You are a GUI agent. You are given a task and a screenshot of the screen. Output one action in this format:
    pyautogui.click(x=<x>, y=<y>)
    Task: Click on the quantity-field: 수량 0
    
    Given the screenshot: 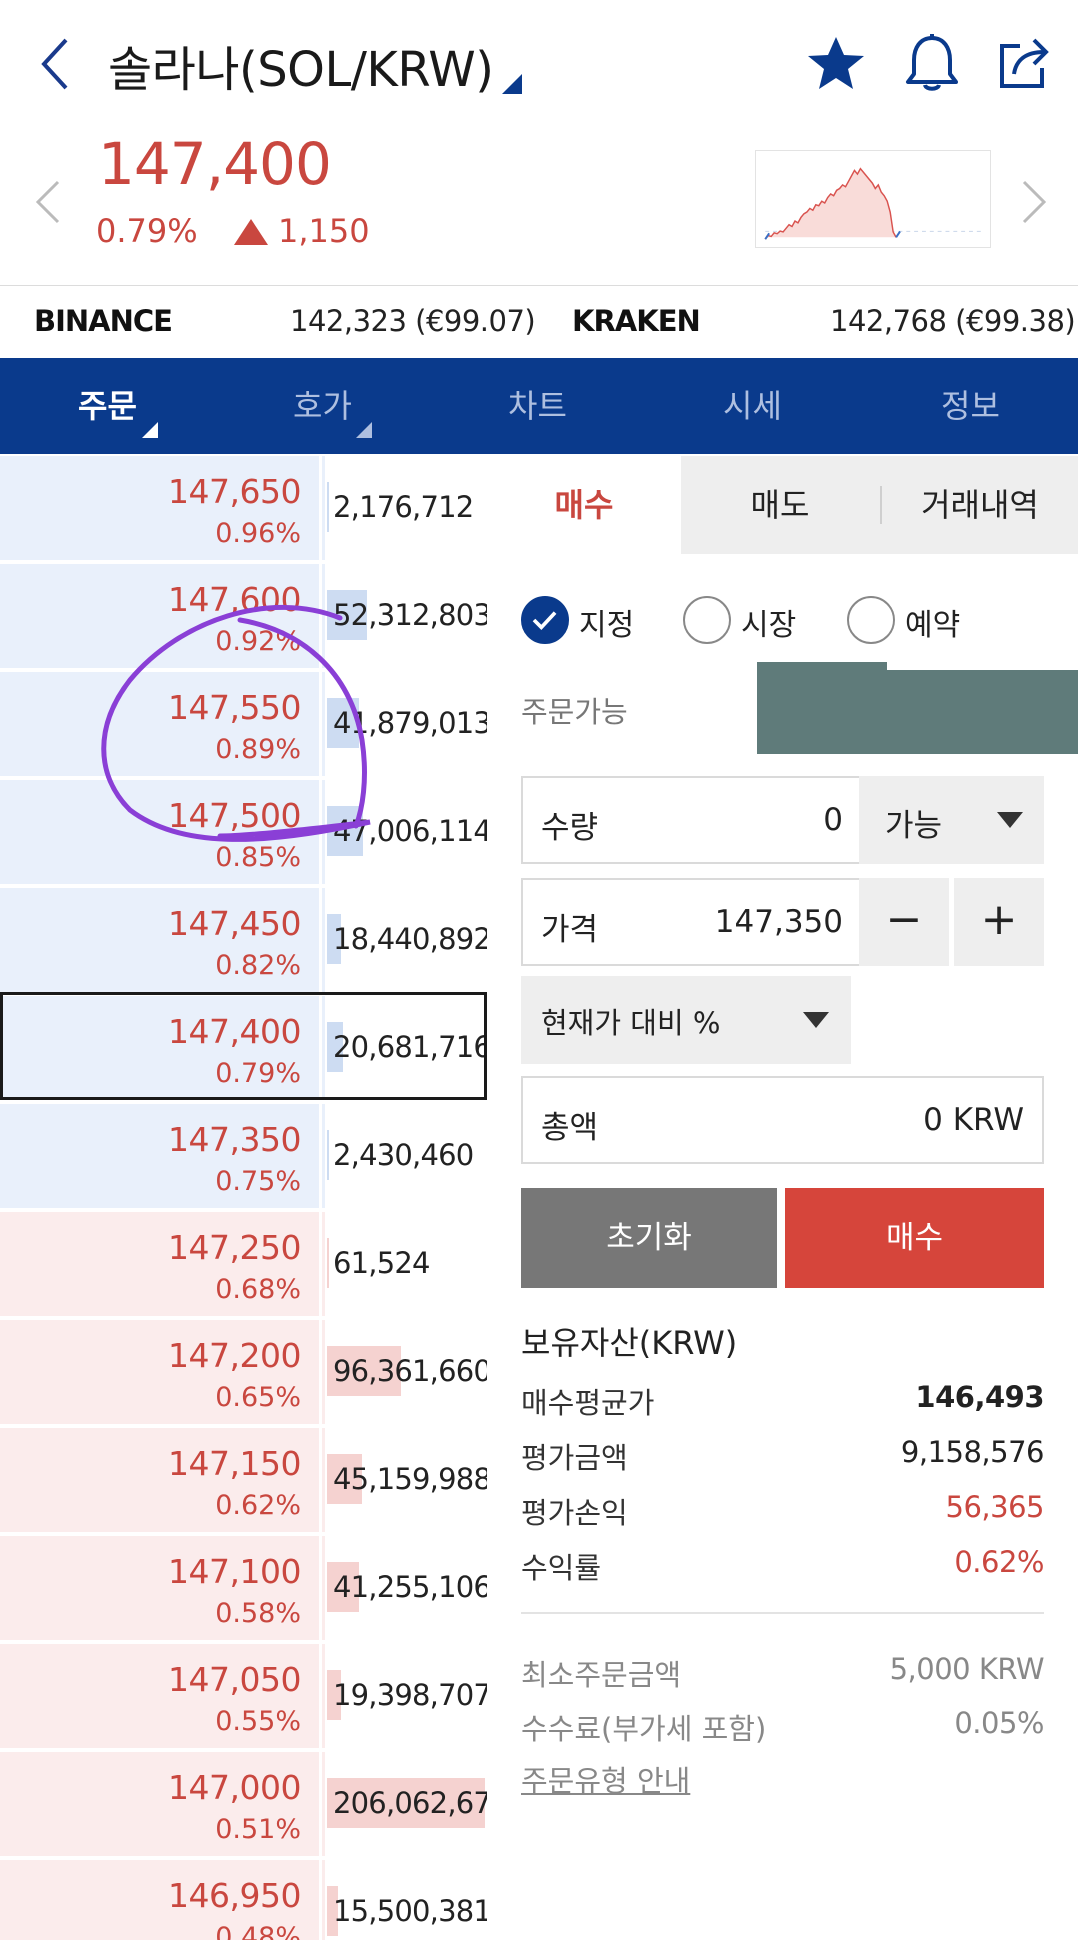 What is the action you would take?
    pyautogui.click(x=692, y=820)
    